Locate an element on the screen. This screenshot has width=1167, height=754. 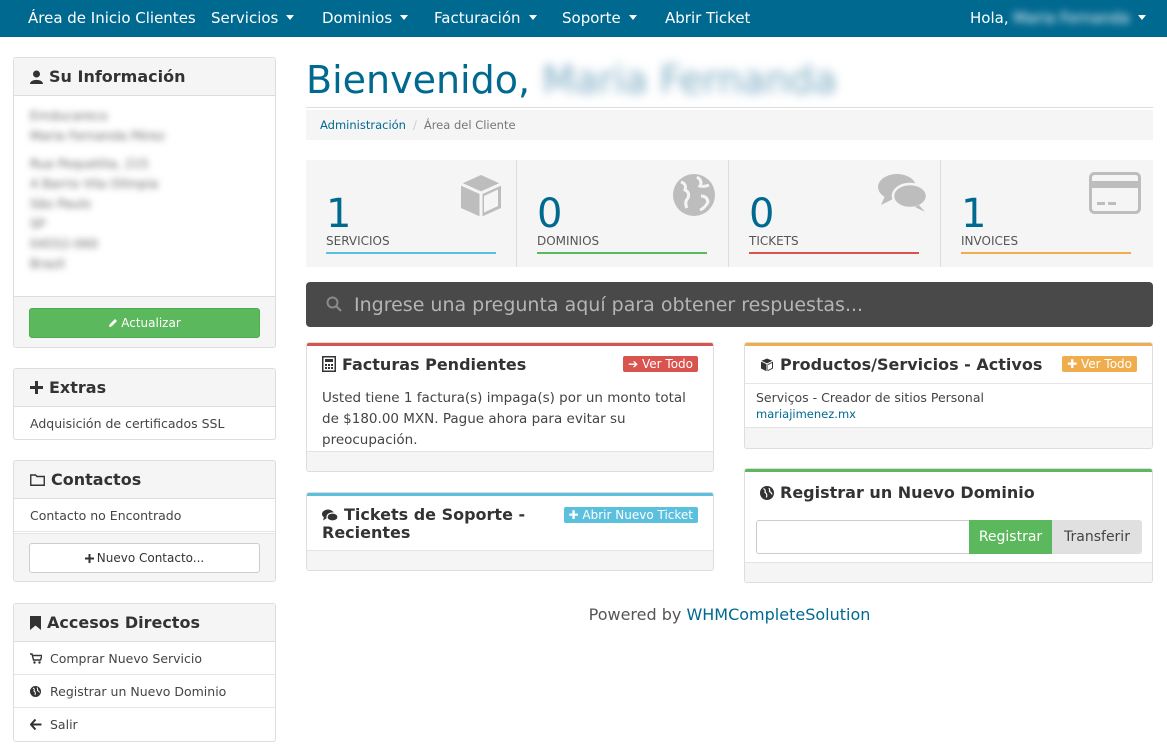
pencil-icon is located at coordinates (113, 324).